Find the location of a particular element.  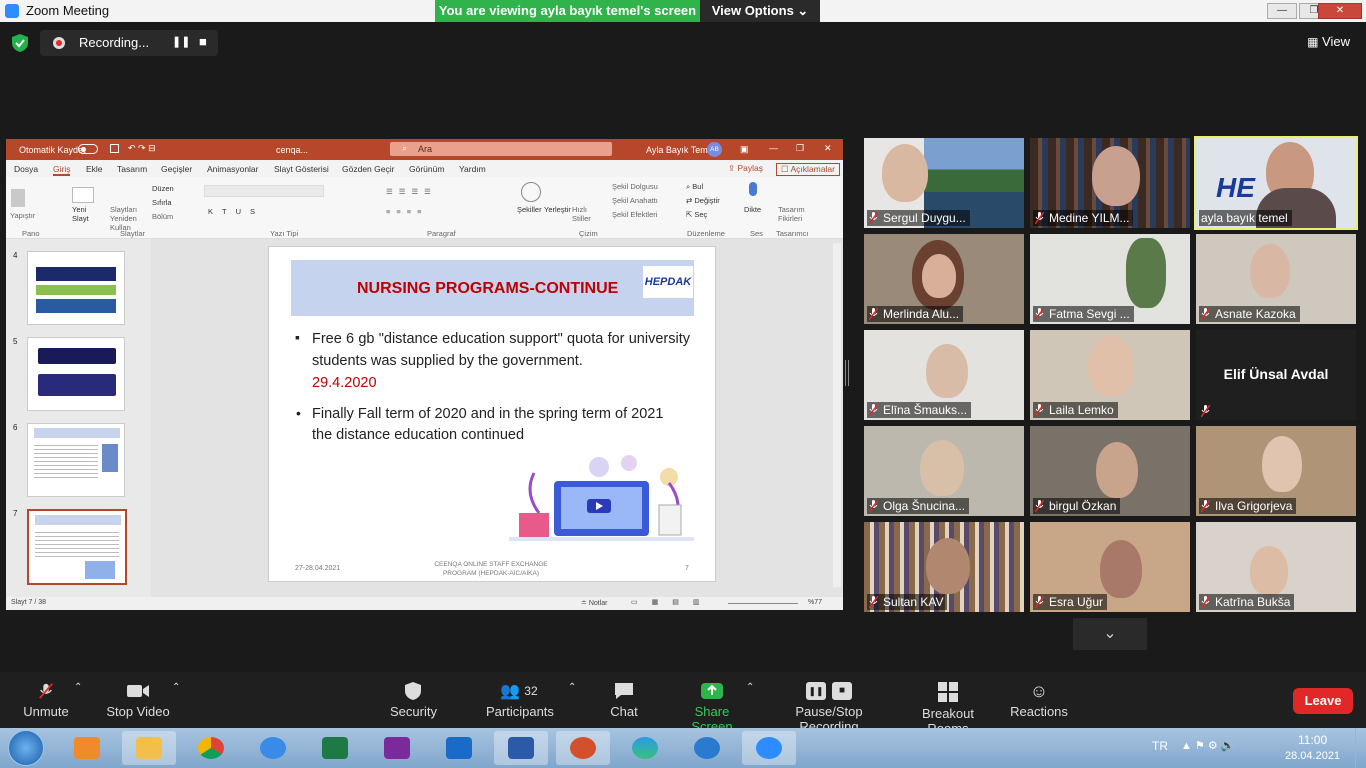

comments-button: ☐ Açıklamalar is located at coordinates (808, 169).